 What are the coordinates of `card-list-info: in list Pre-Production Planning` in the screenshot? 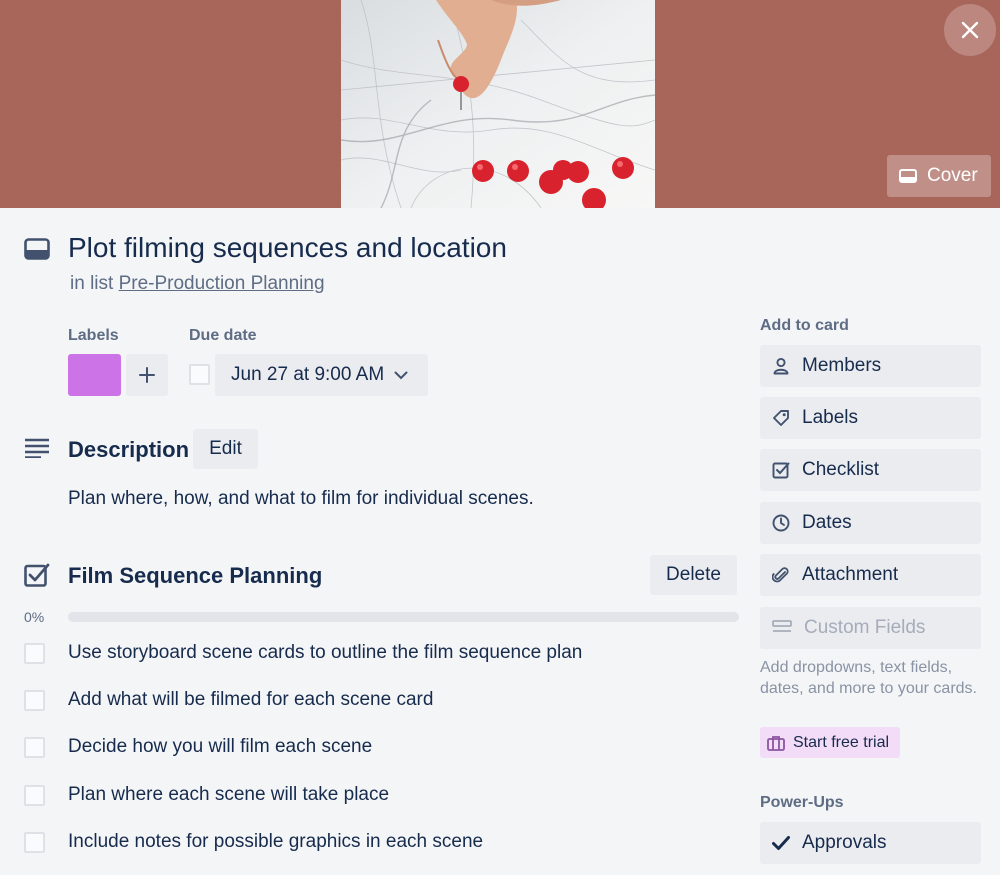 It's located at (197, 284).